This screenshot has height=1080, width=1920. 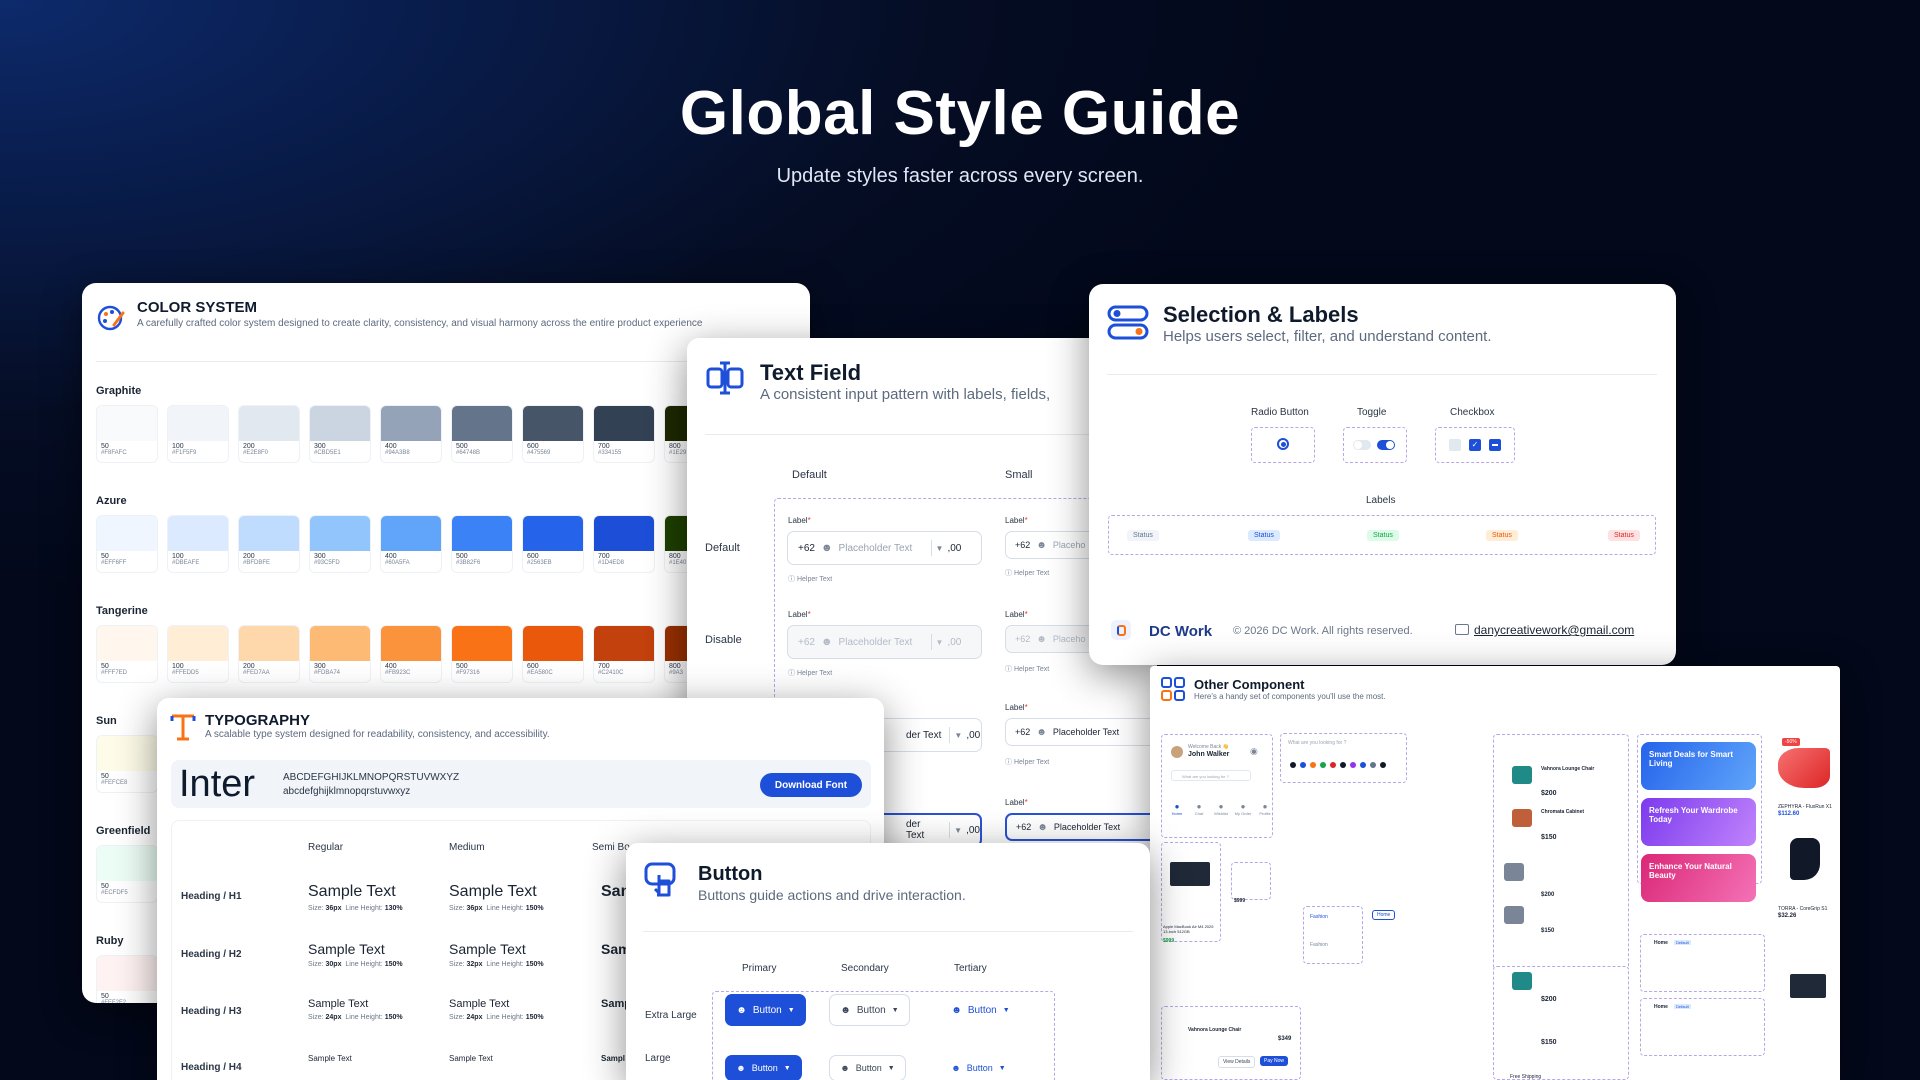 I want to click on swatch-hex: #FEF2F2, so click(x=114, y=1001).